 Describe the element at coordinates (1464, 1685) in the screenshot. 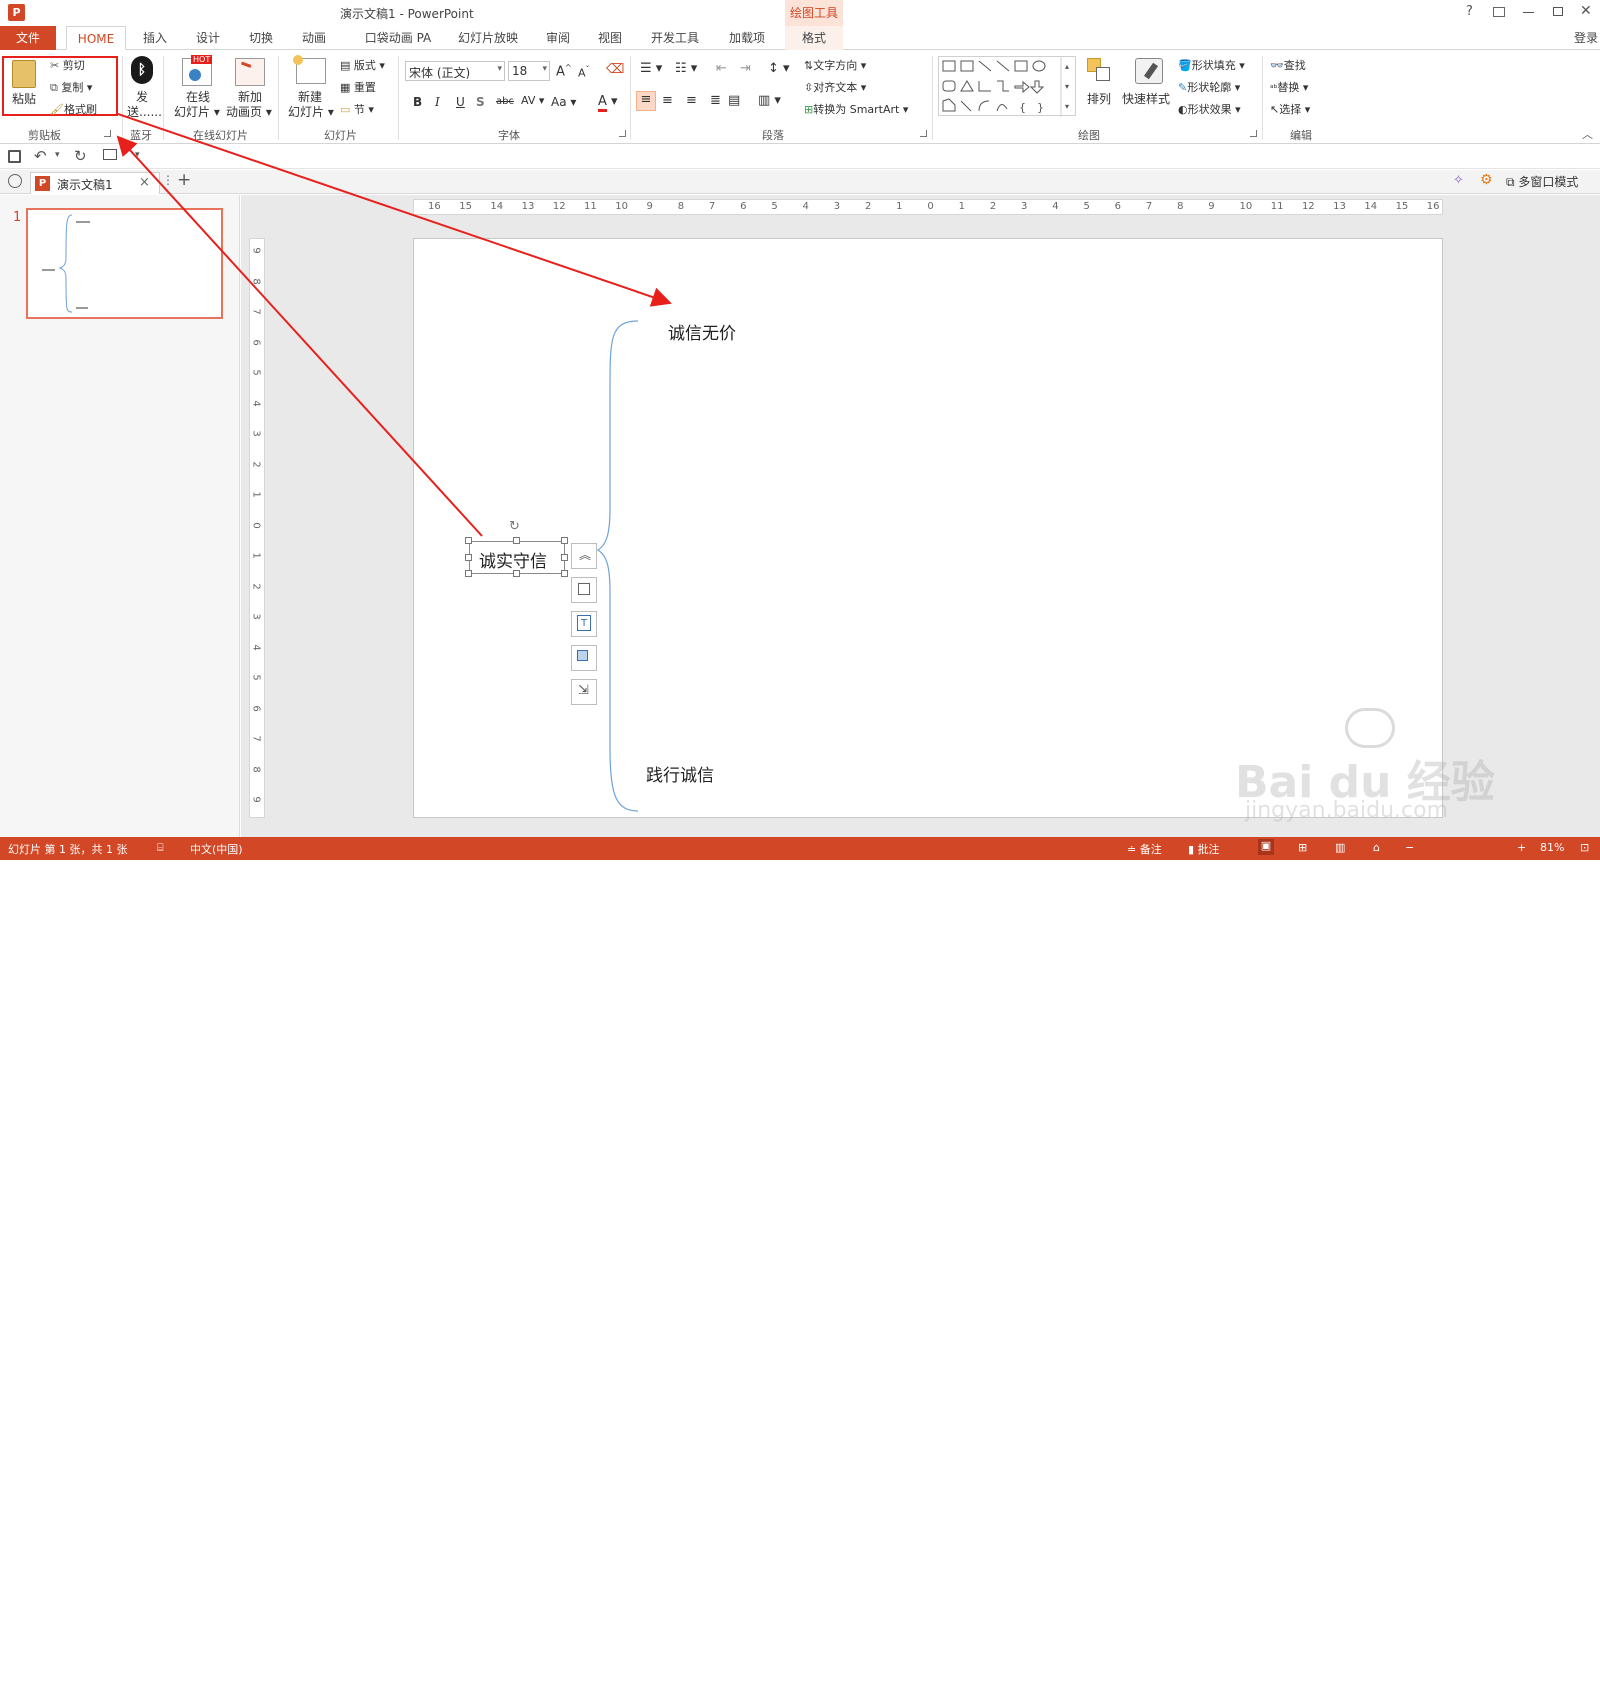

I see `zoom-slider-track` at that location.